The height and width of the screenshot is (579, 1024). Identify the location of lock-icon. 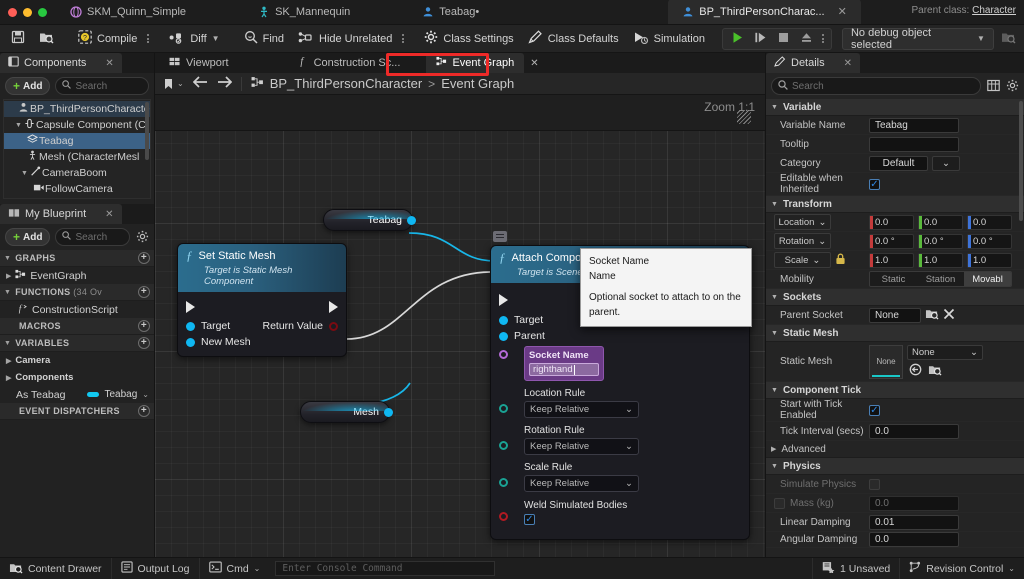
(840, 260).